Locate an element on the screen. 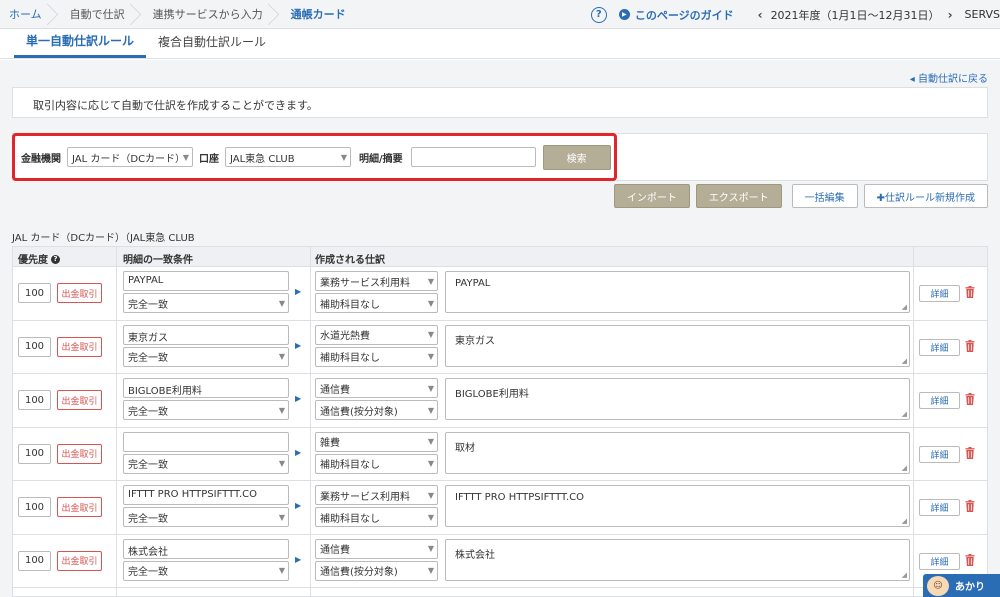 The width and height of the screenshot is (1000, 597). prev-year-chevron-icon: ‹ is located at coordinates (760, 15).